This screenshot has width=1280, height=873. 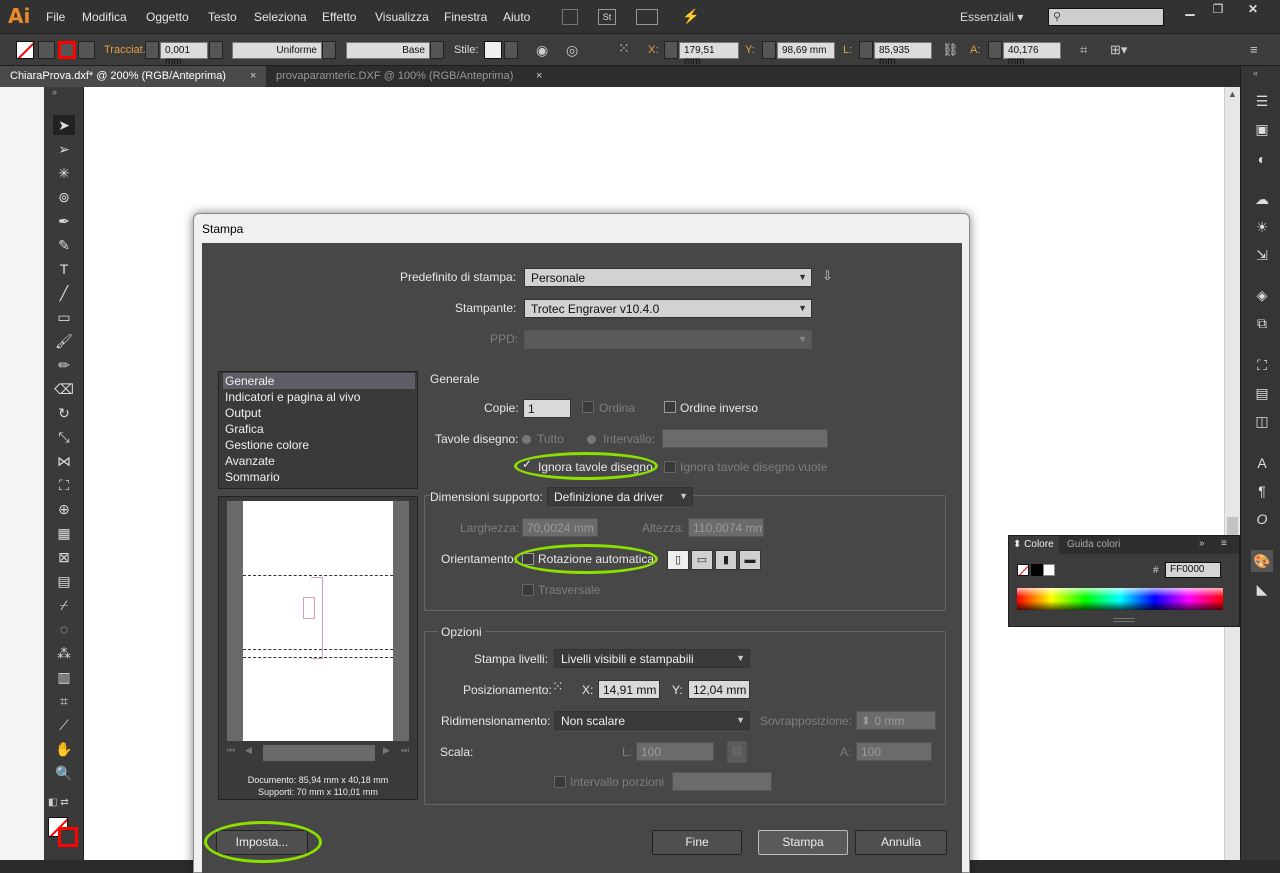 What do you see at coordinates (46, 50) in the screenshot?
I see `fill-dropdown` at bounding box center [46, 50].